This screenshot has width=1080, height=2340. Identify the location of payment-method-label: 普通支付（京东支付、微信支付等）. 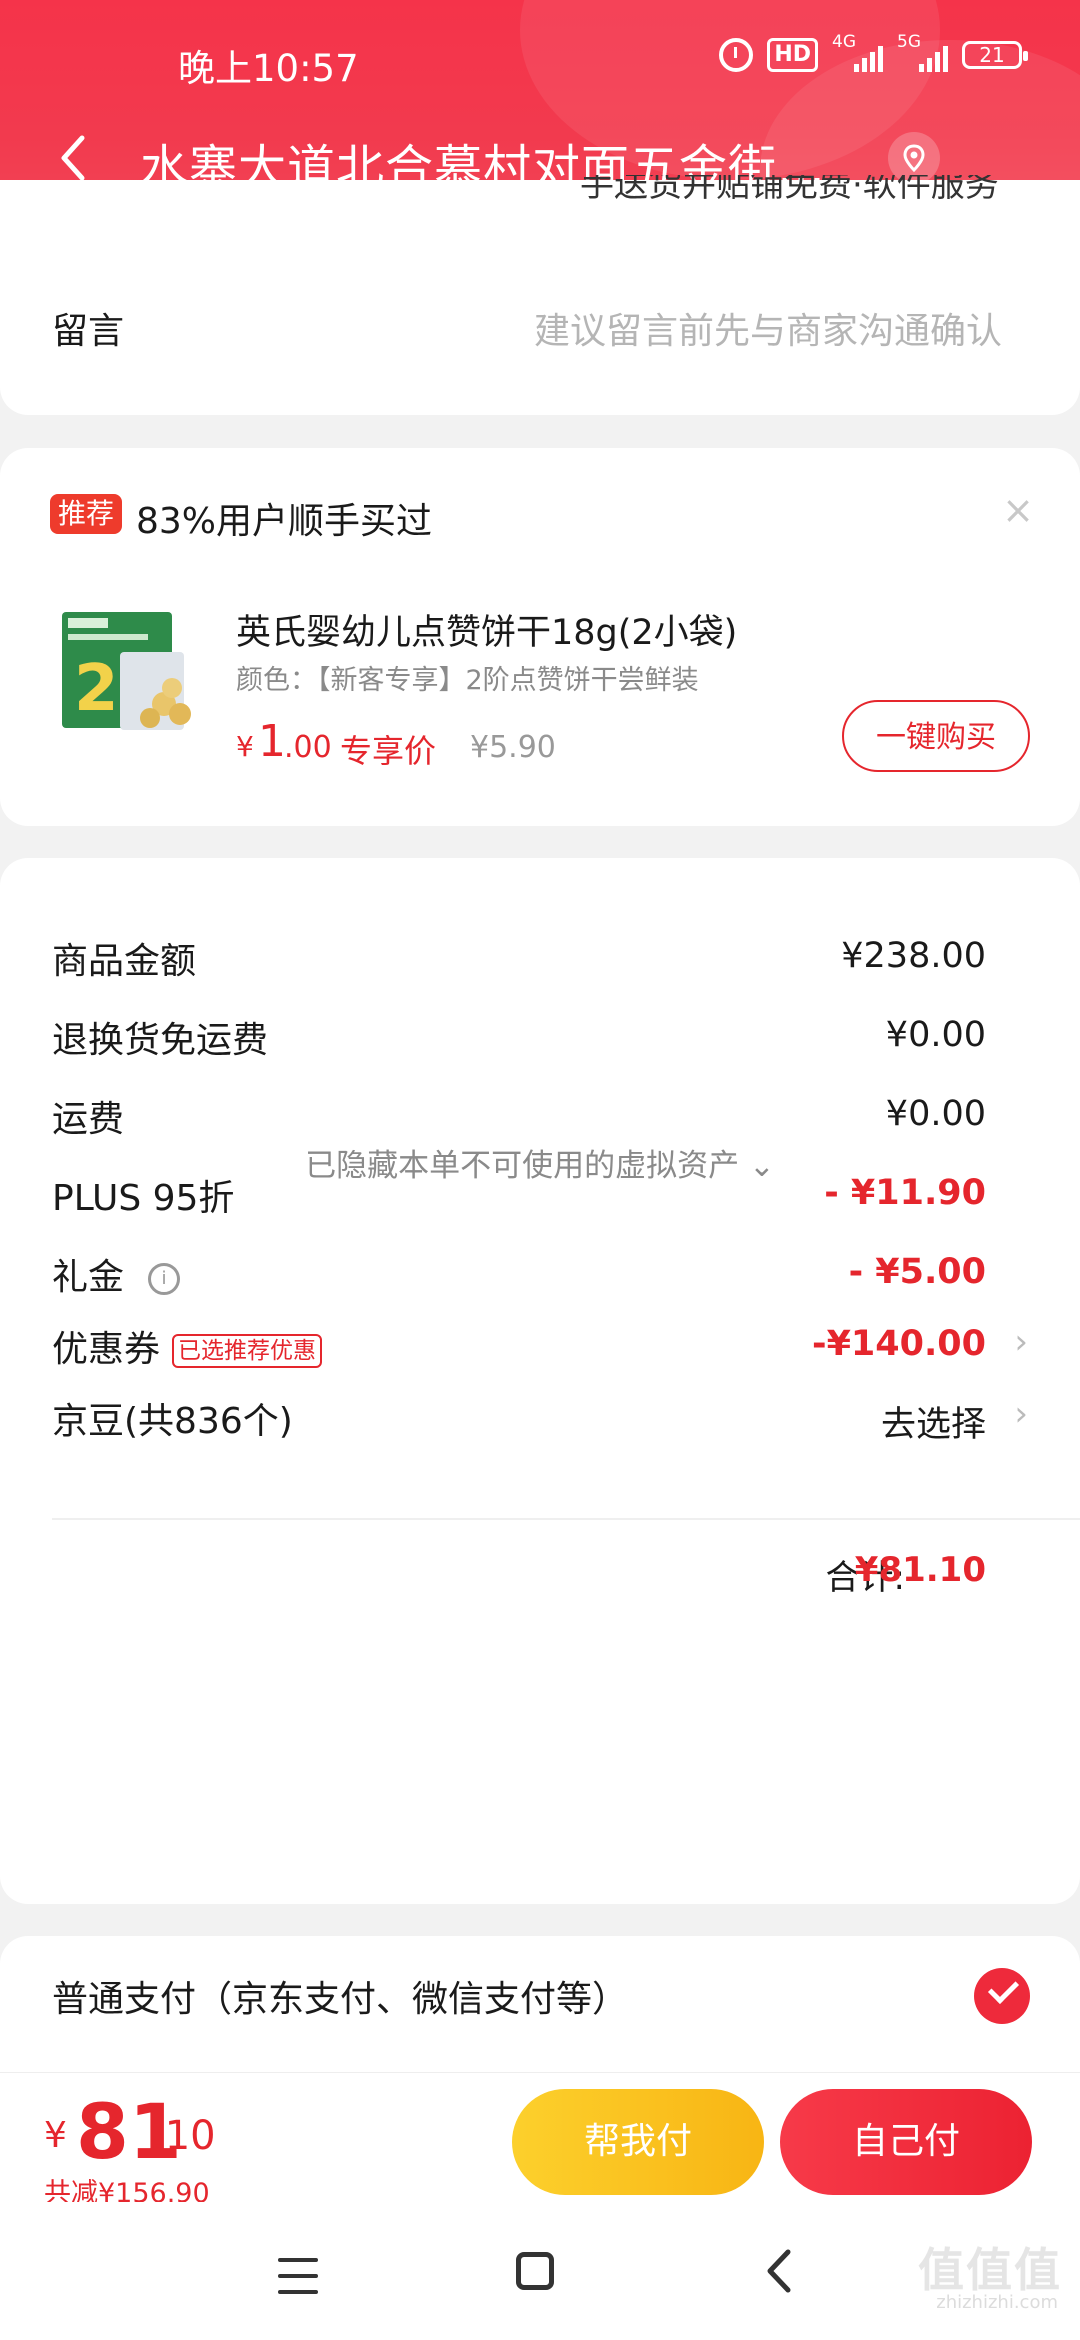
(340, 1999).